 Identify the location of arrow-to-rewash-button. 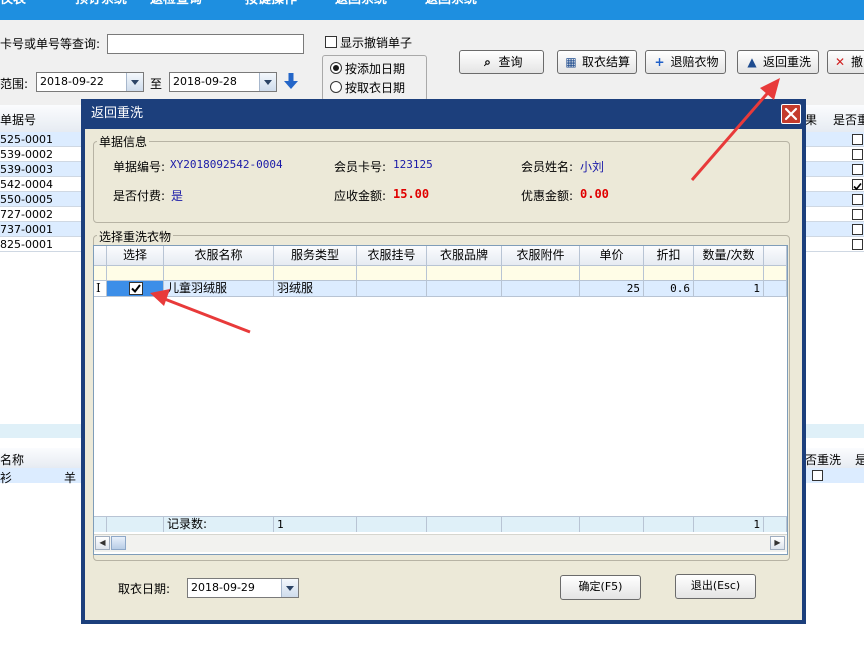
(735, 129).